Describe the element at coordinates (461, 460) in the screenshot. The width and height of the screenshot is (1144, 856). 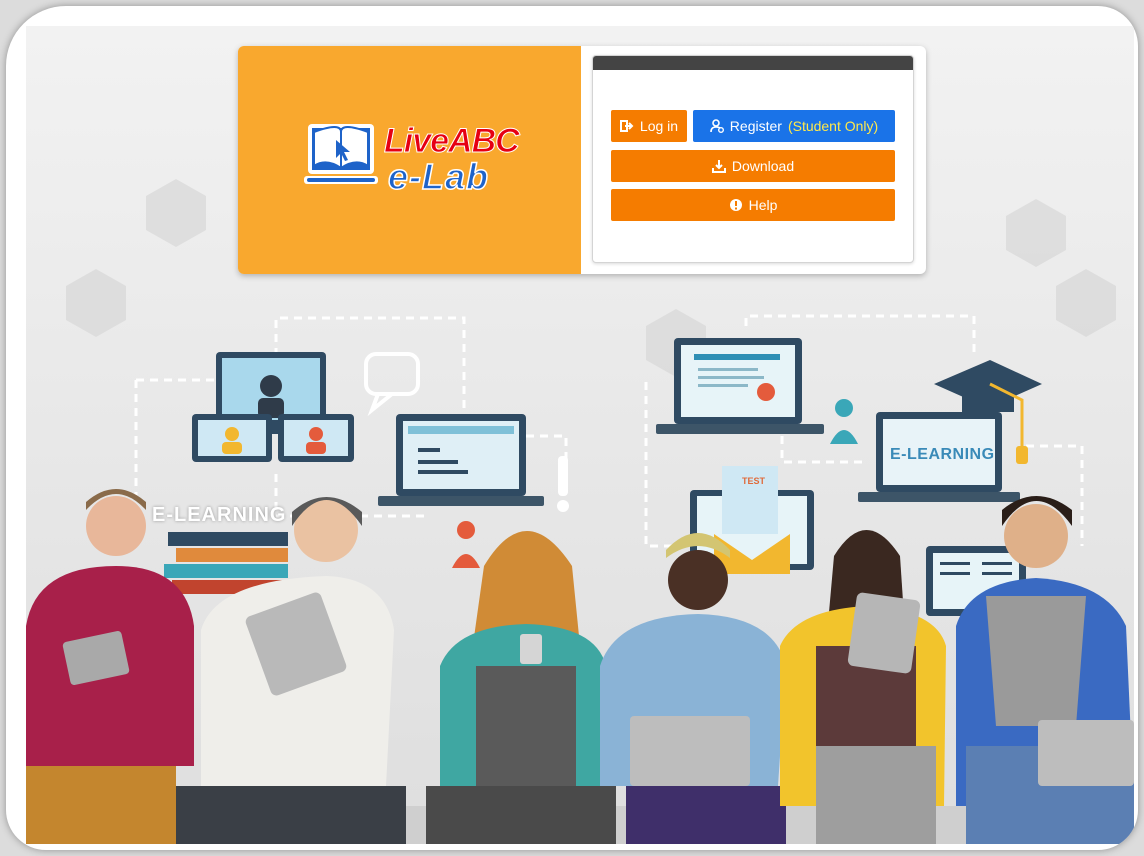
I see `laptop-form-icon` at that location.